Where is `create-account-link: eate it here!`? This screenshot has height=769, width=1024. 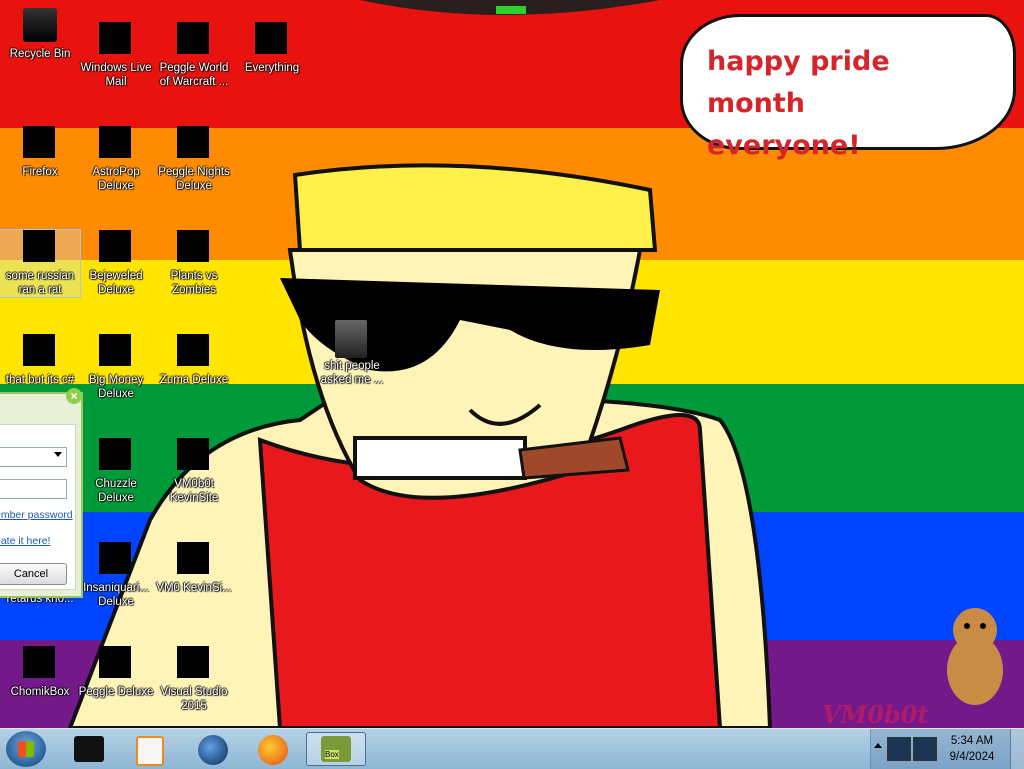
create-account-link: eate it here! is located at coordinates (25, 541).